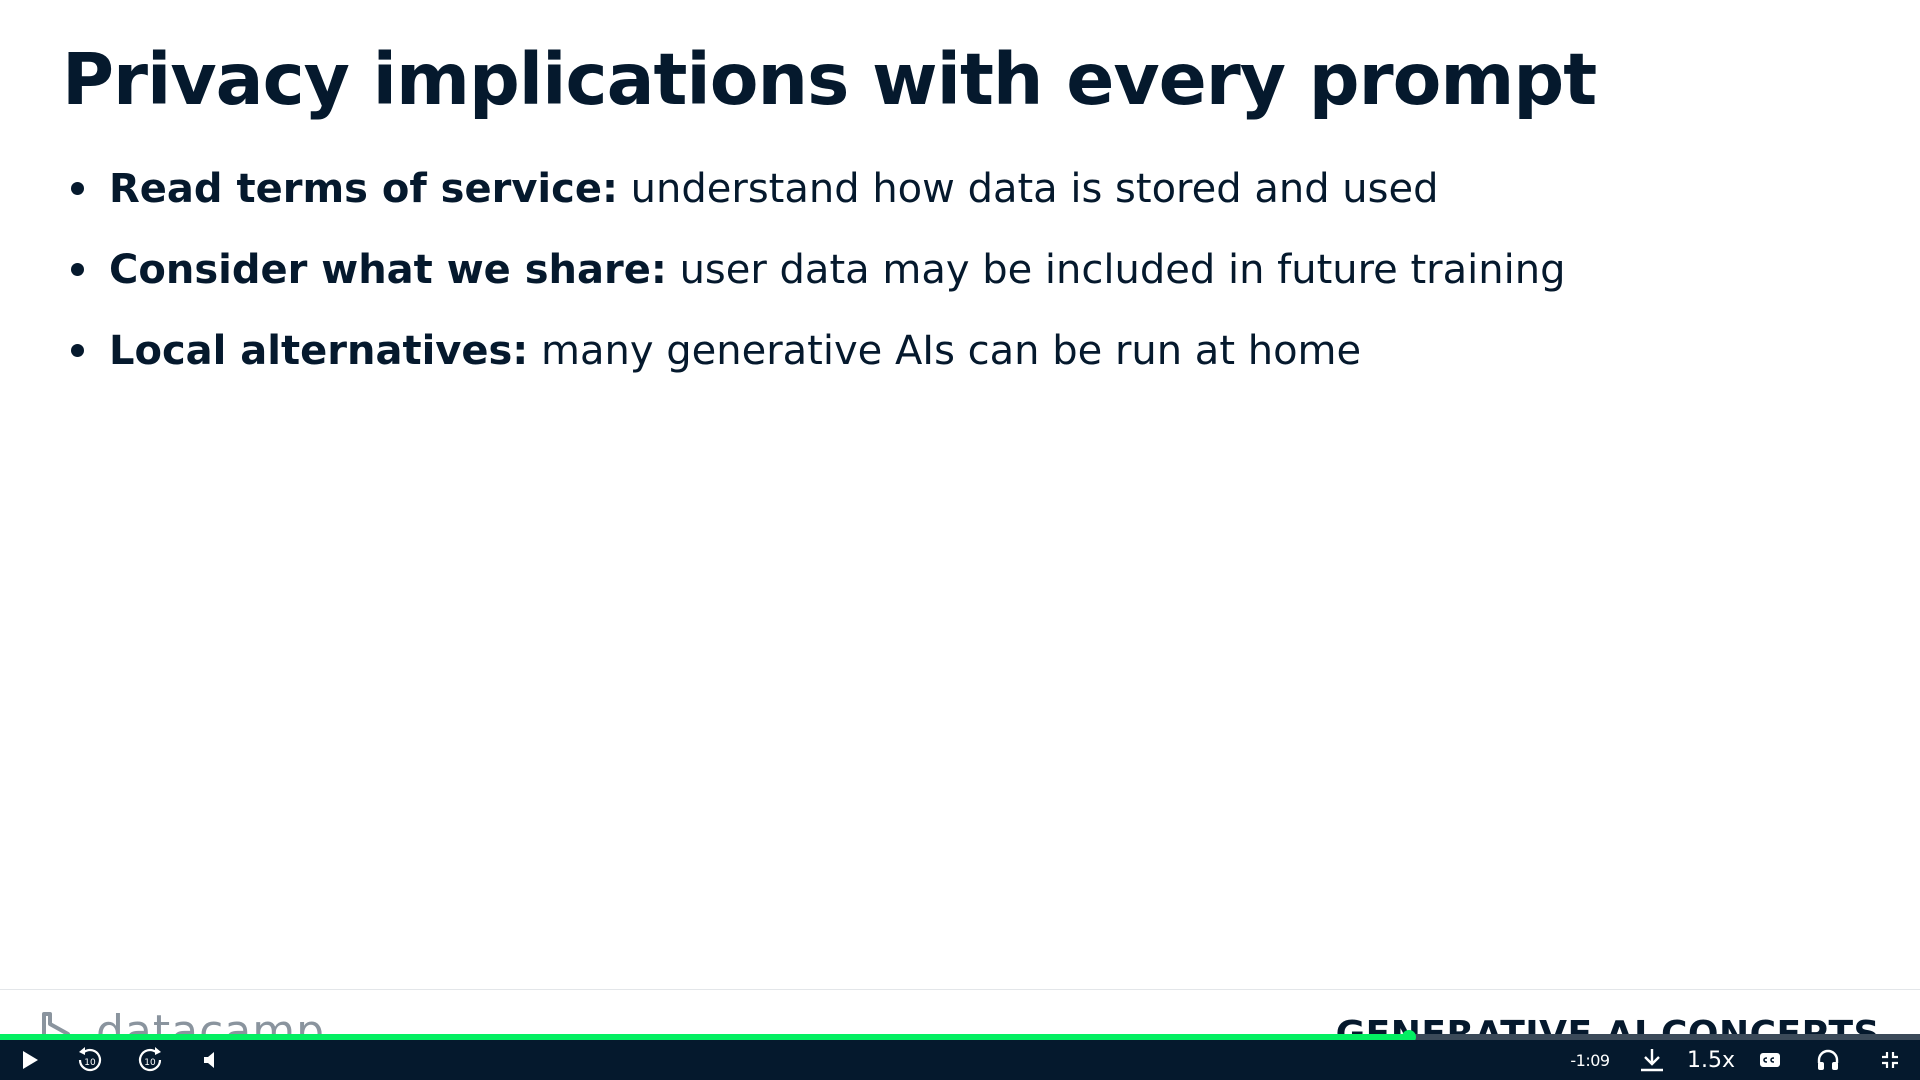 Image resolution: width=1920 pixels, height=1080 pixels. Describe the element at coordinates (960, 1014) in the screenshot. I see `slide-footer: datacamp GENERATIVE AI CONCEPTS` at that location.